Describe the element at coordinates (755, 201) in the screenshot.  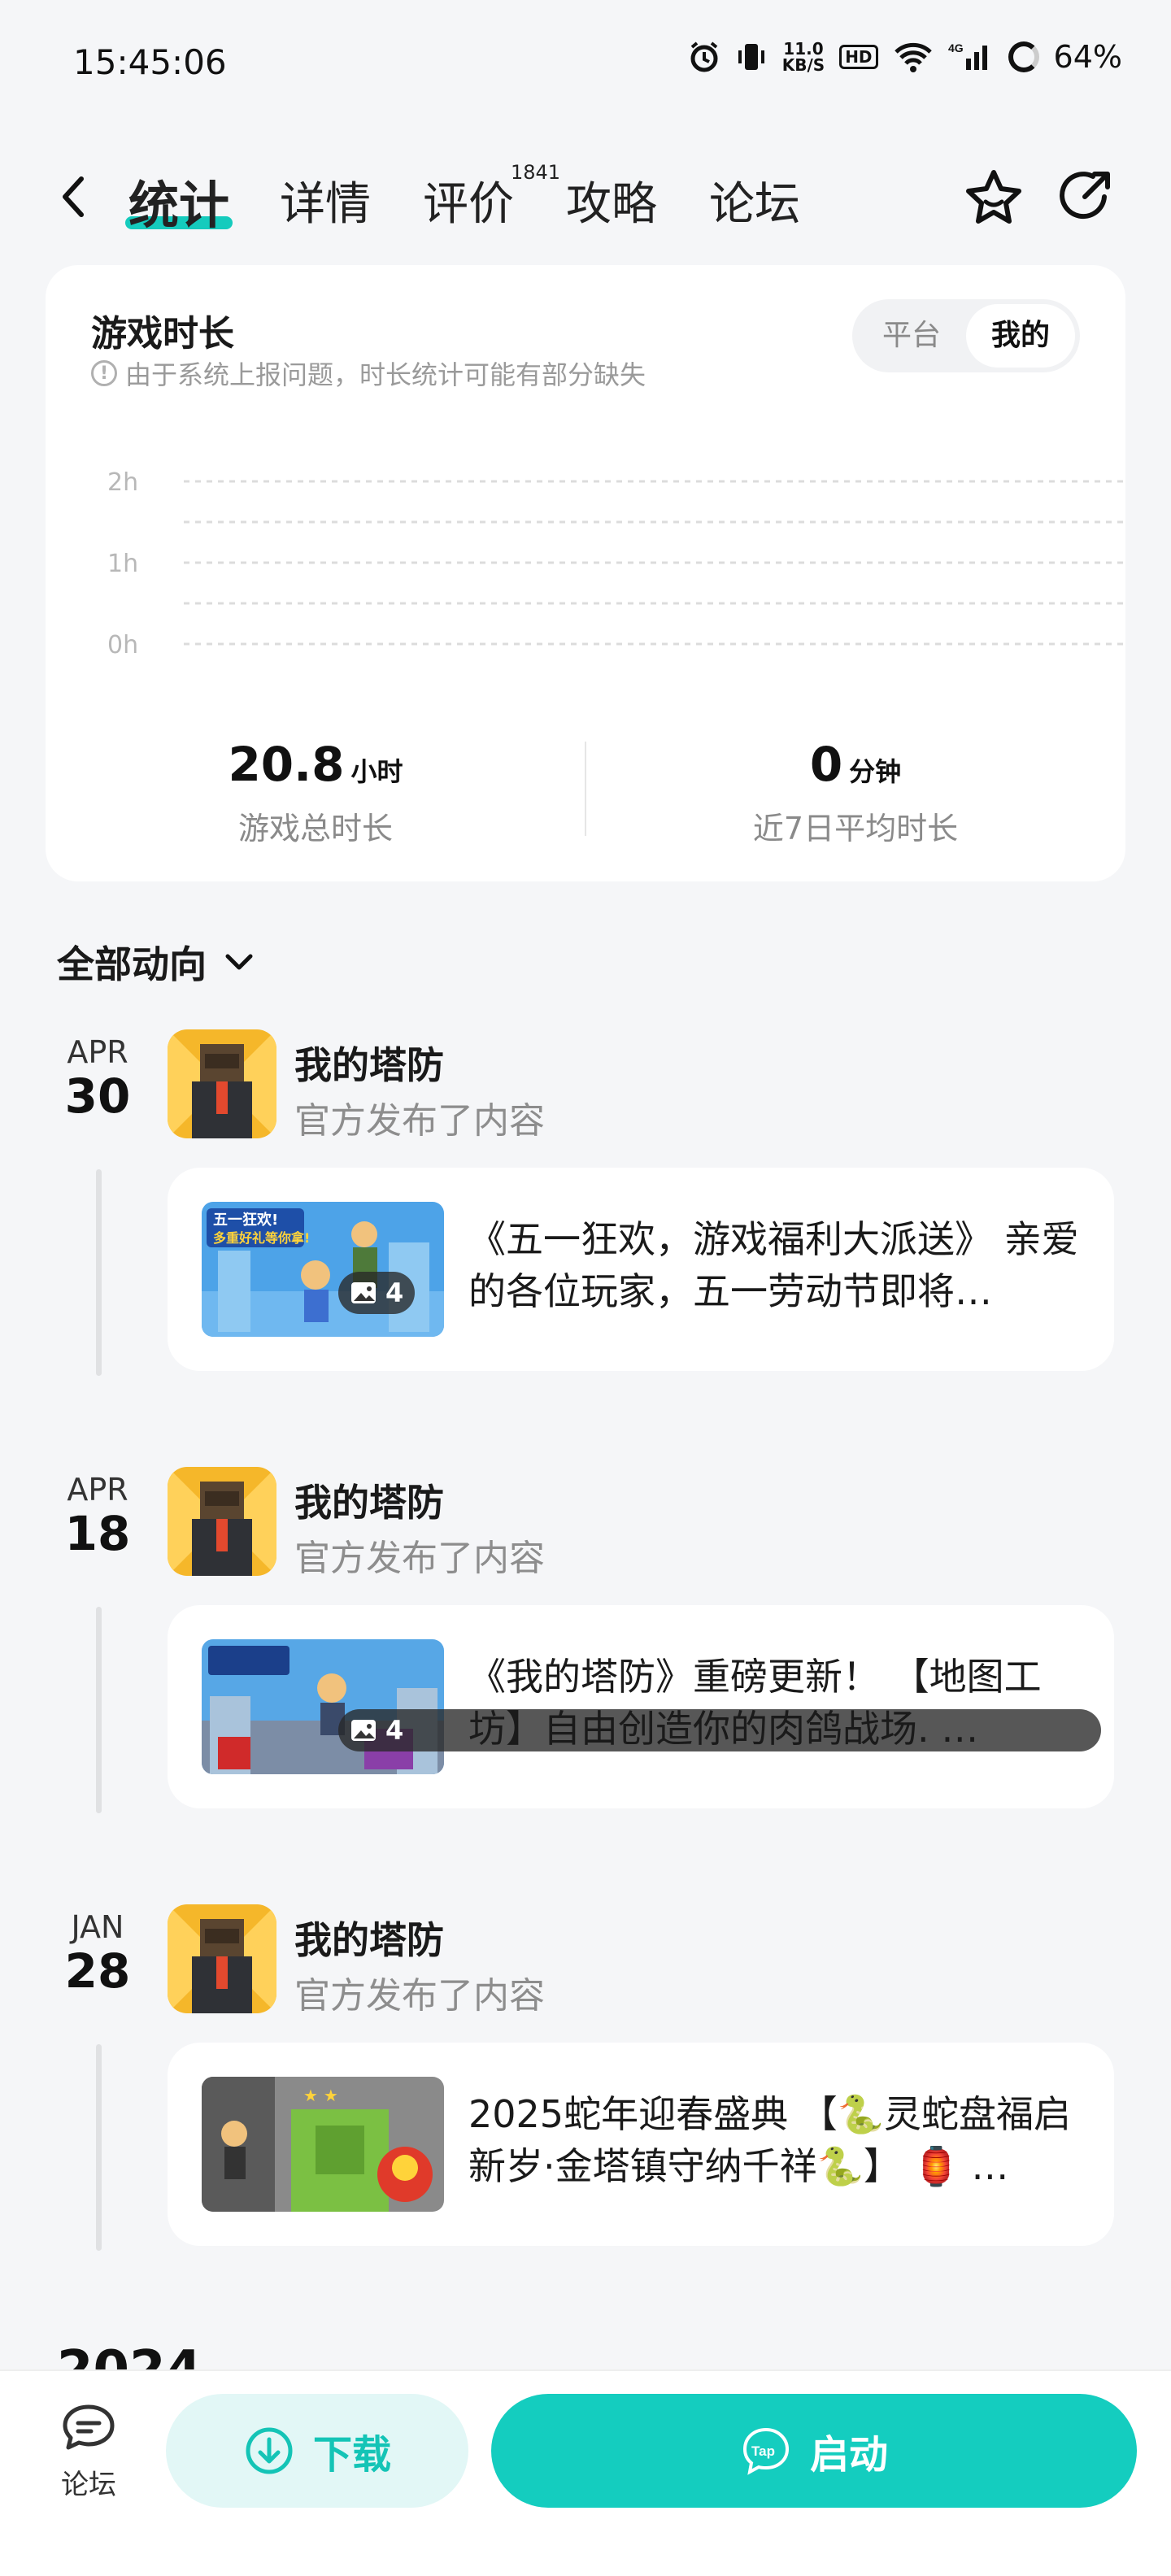
I see `tab-forum: 论坛` at that location.